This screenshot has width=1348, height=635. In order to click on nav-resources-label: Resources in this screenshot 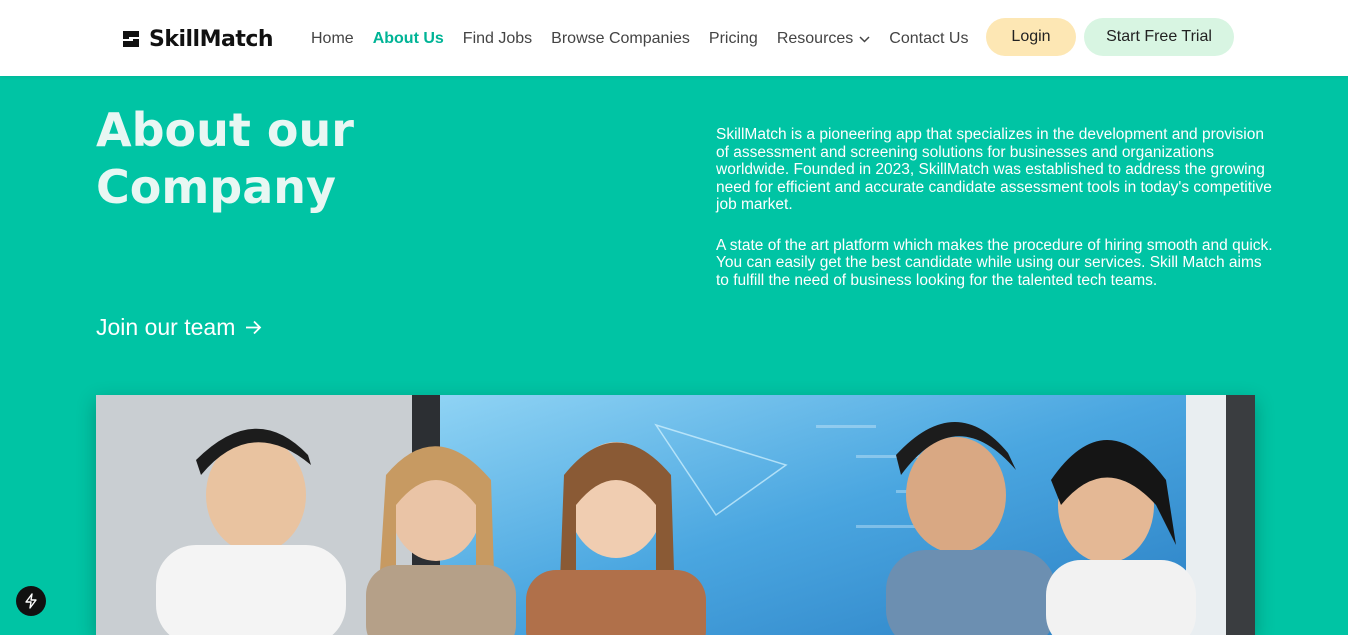, I will do `click(815, 38)`.